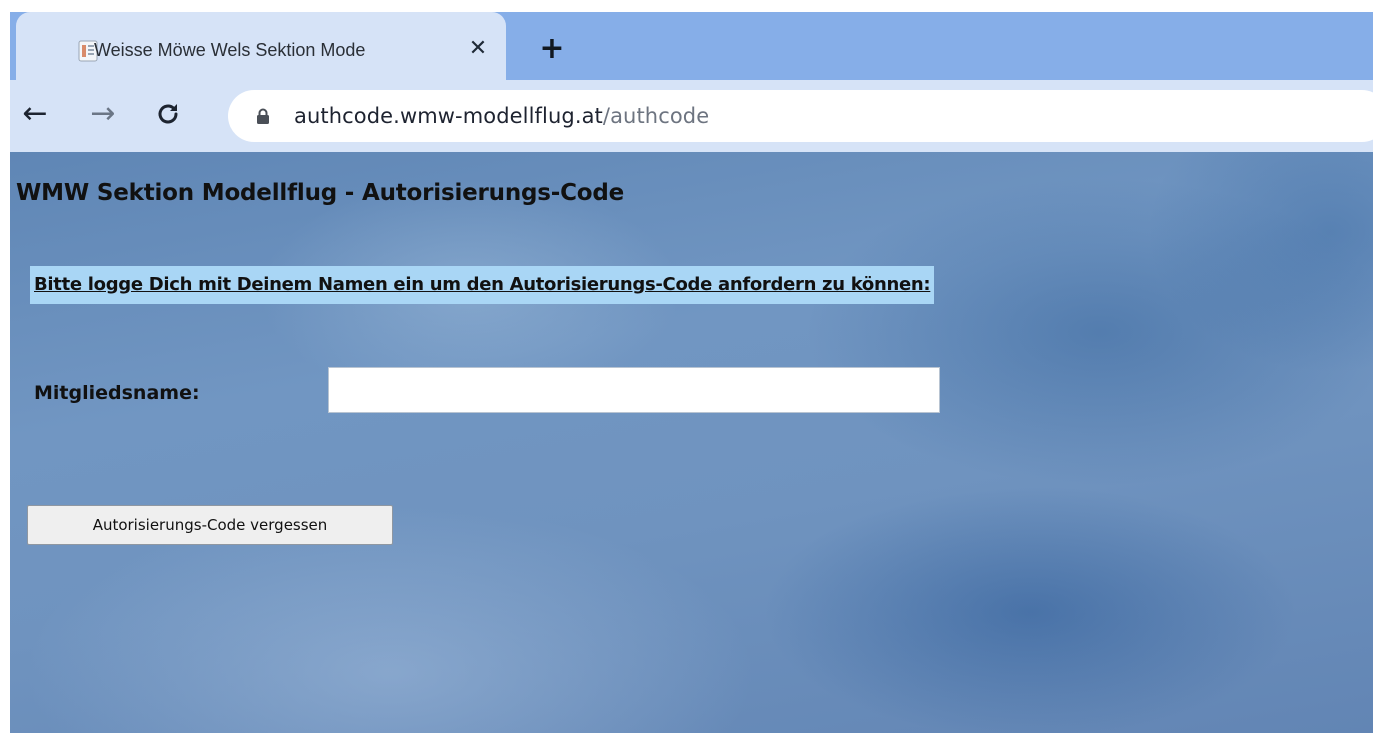  Describe the element at coordinates (210, 525) in the screenshot. I see `forgot-code-button: Autorisierungs-Code vergessen` at that location.